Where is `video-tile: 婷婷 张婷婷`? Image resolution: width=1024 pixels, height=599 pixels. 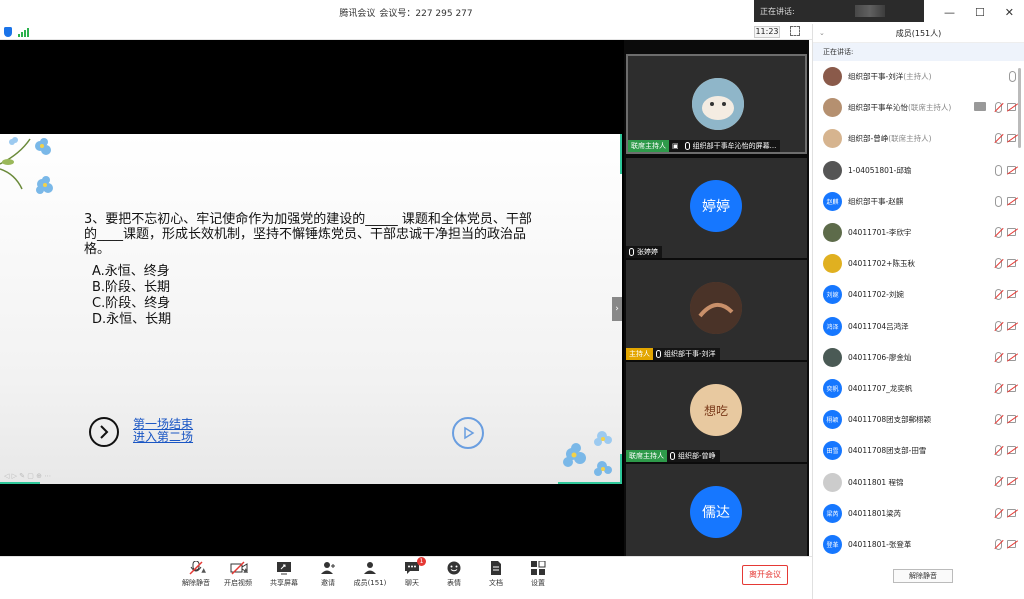
video-tile: 婷婷 张婷婷 is located at coordinates (716, 208).